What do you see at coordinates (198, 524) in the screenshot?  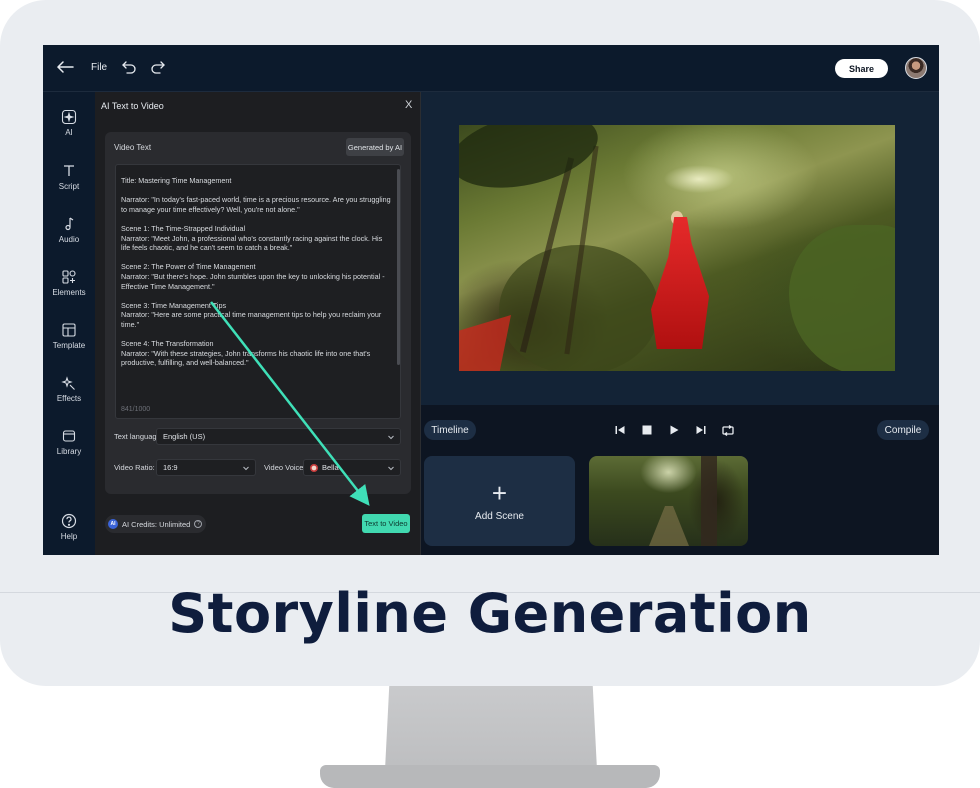 I see `info-icon: ?` at bounding box center [198, 524].